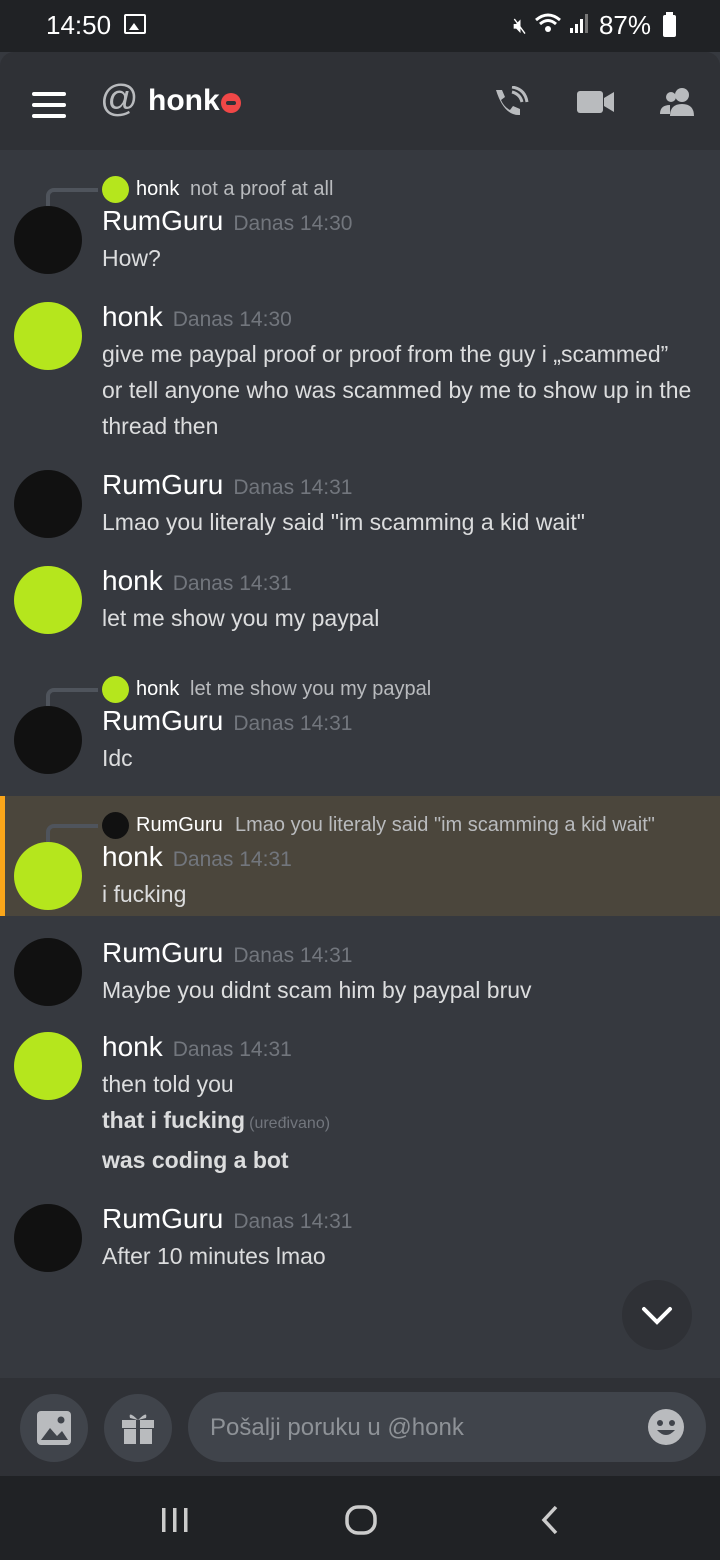  I want to click on battery-icon, so click(669, 24).